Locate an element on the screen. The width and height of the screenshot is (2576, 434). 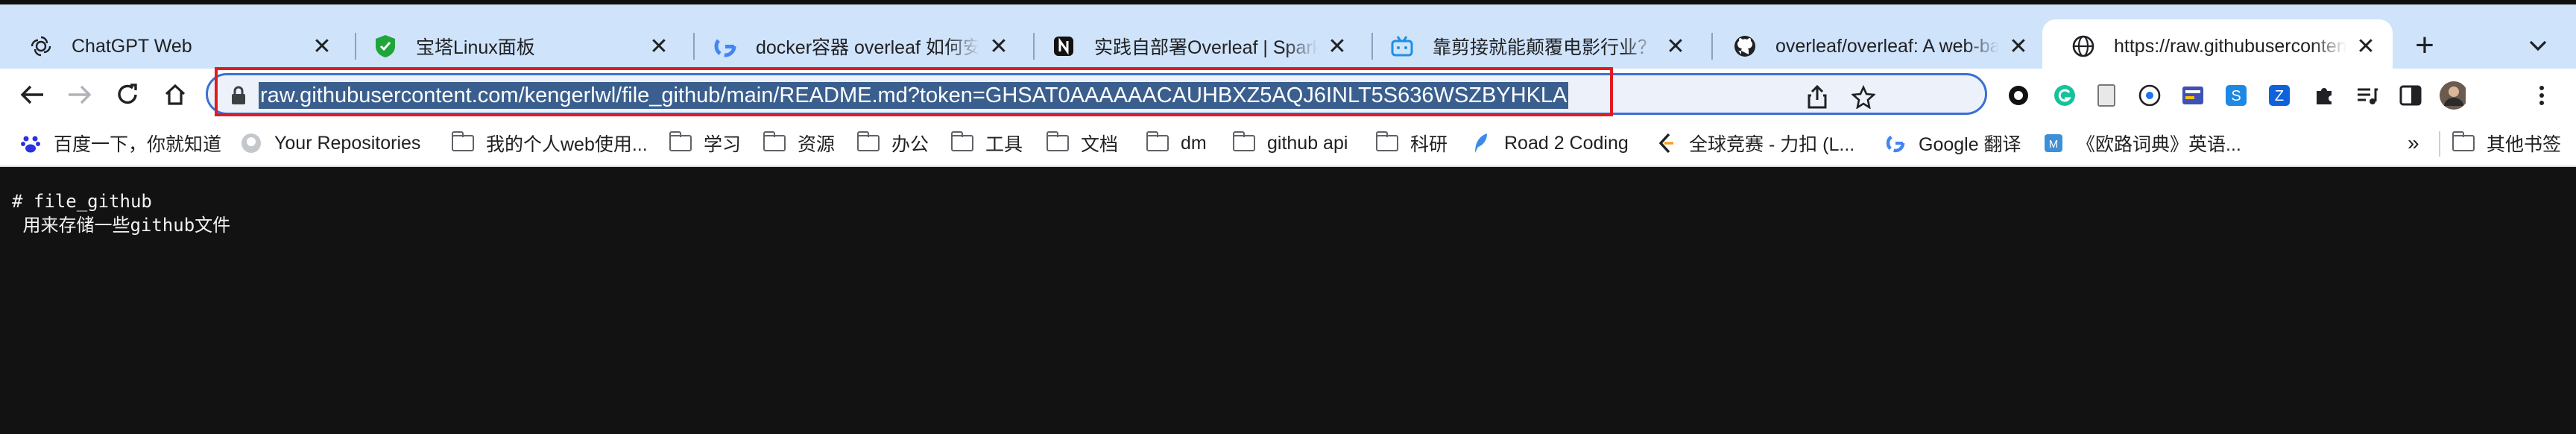
bookmark-road2coding: Road 2 Coding is located at coordinates (1549, 143).